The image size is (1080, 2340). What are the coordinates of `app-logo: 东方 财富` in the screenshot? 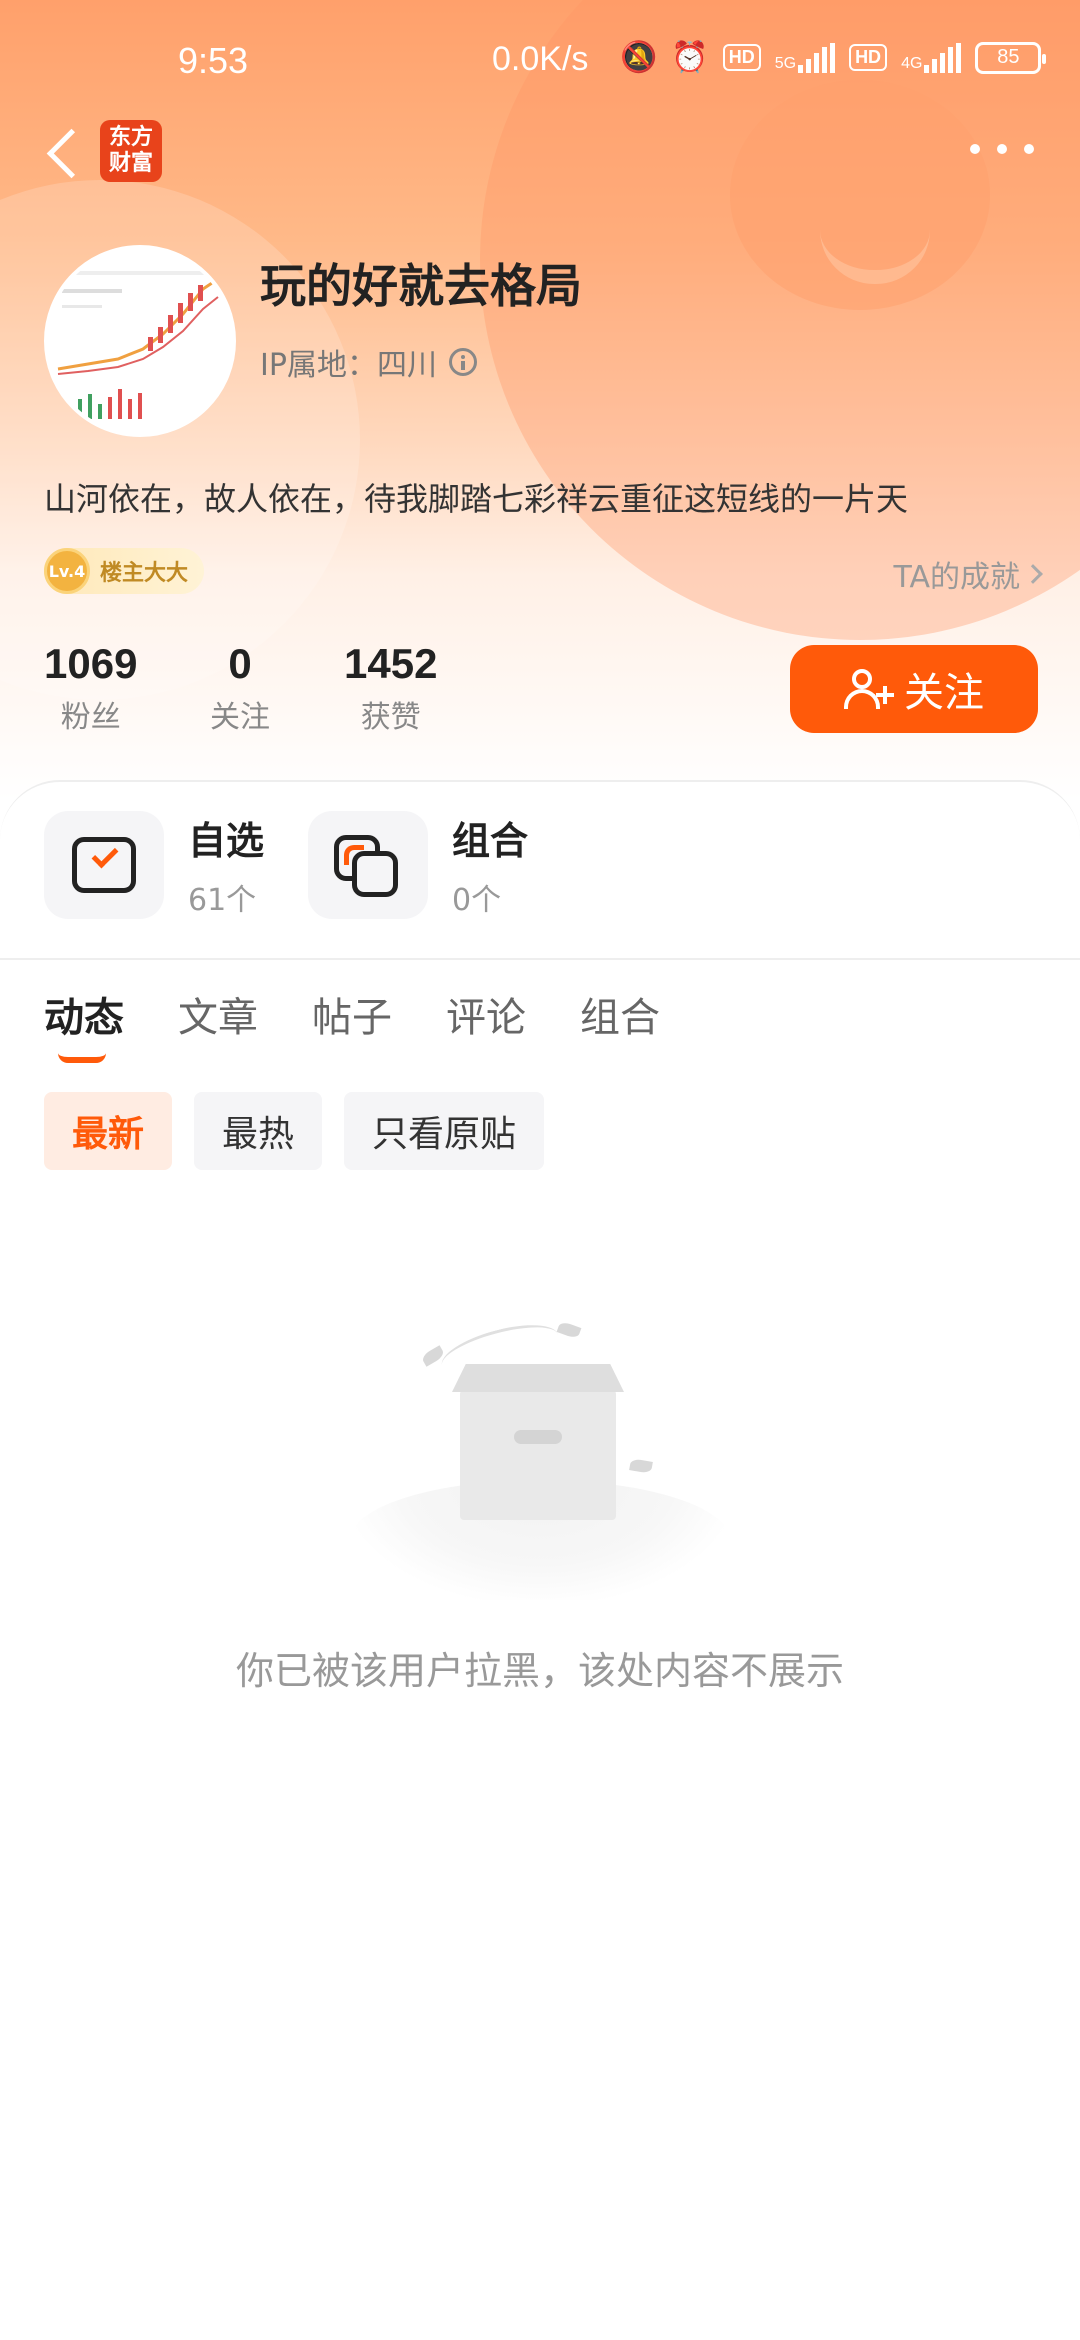 It's located at (131, 151).